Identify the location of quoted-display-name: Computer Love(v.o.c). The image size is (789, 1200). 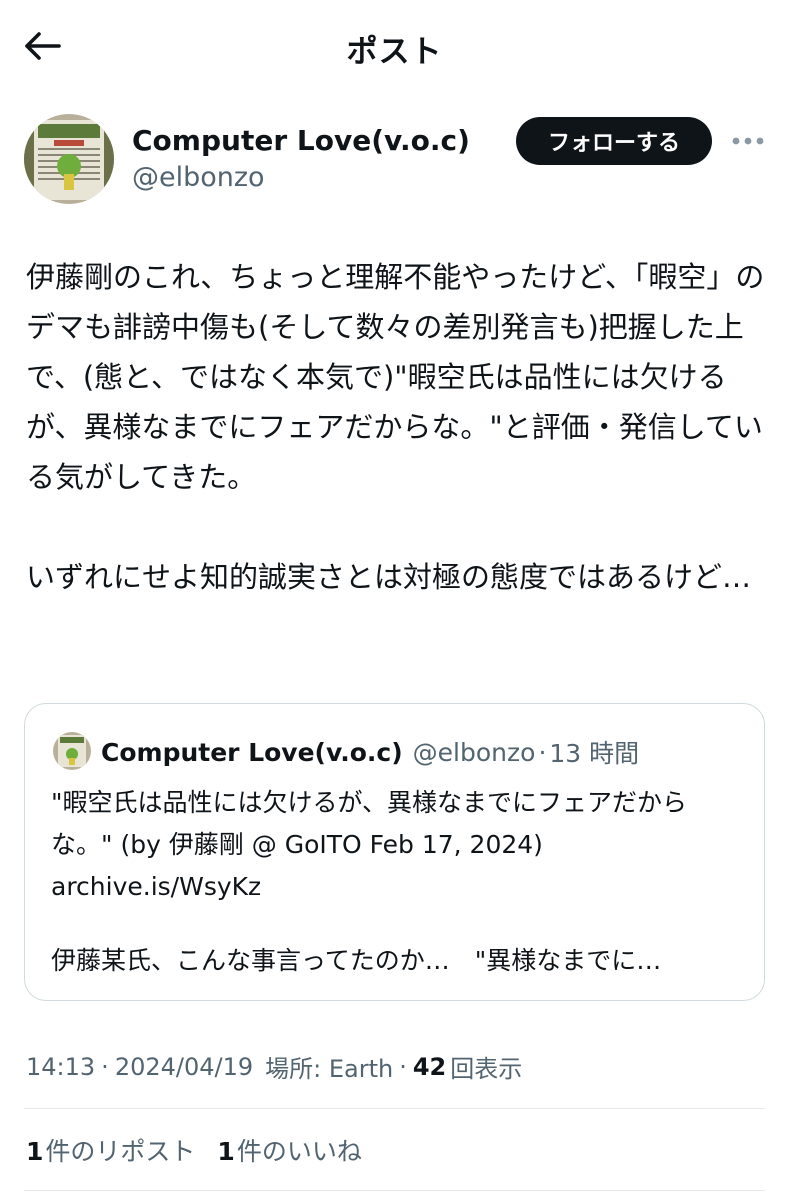
(252, 752).